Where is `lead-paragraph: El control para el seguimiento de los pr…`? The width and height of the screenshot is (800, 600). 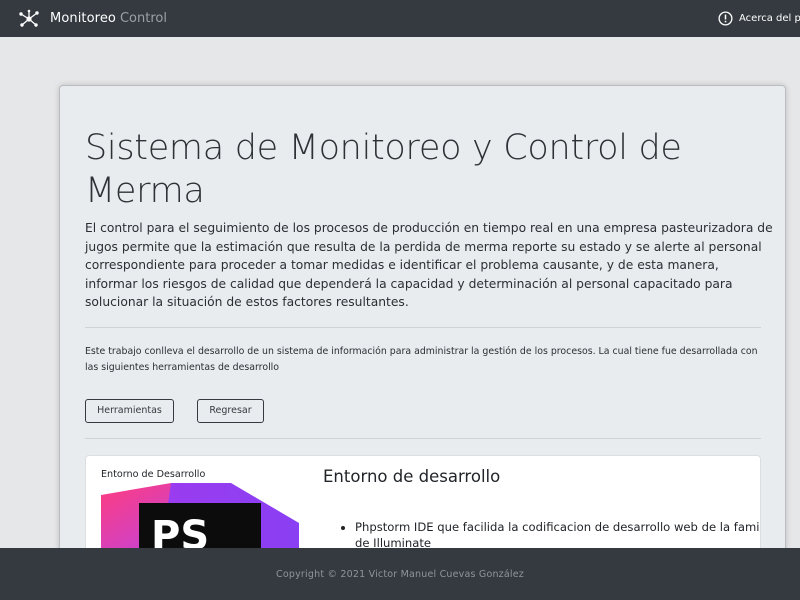 lead-paragraph: El control para el seguimiento de los pr… is located at coordinates (429, 265).